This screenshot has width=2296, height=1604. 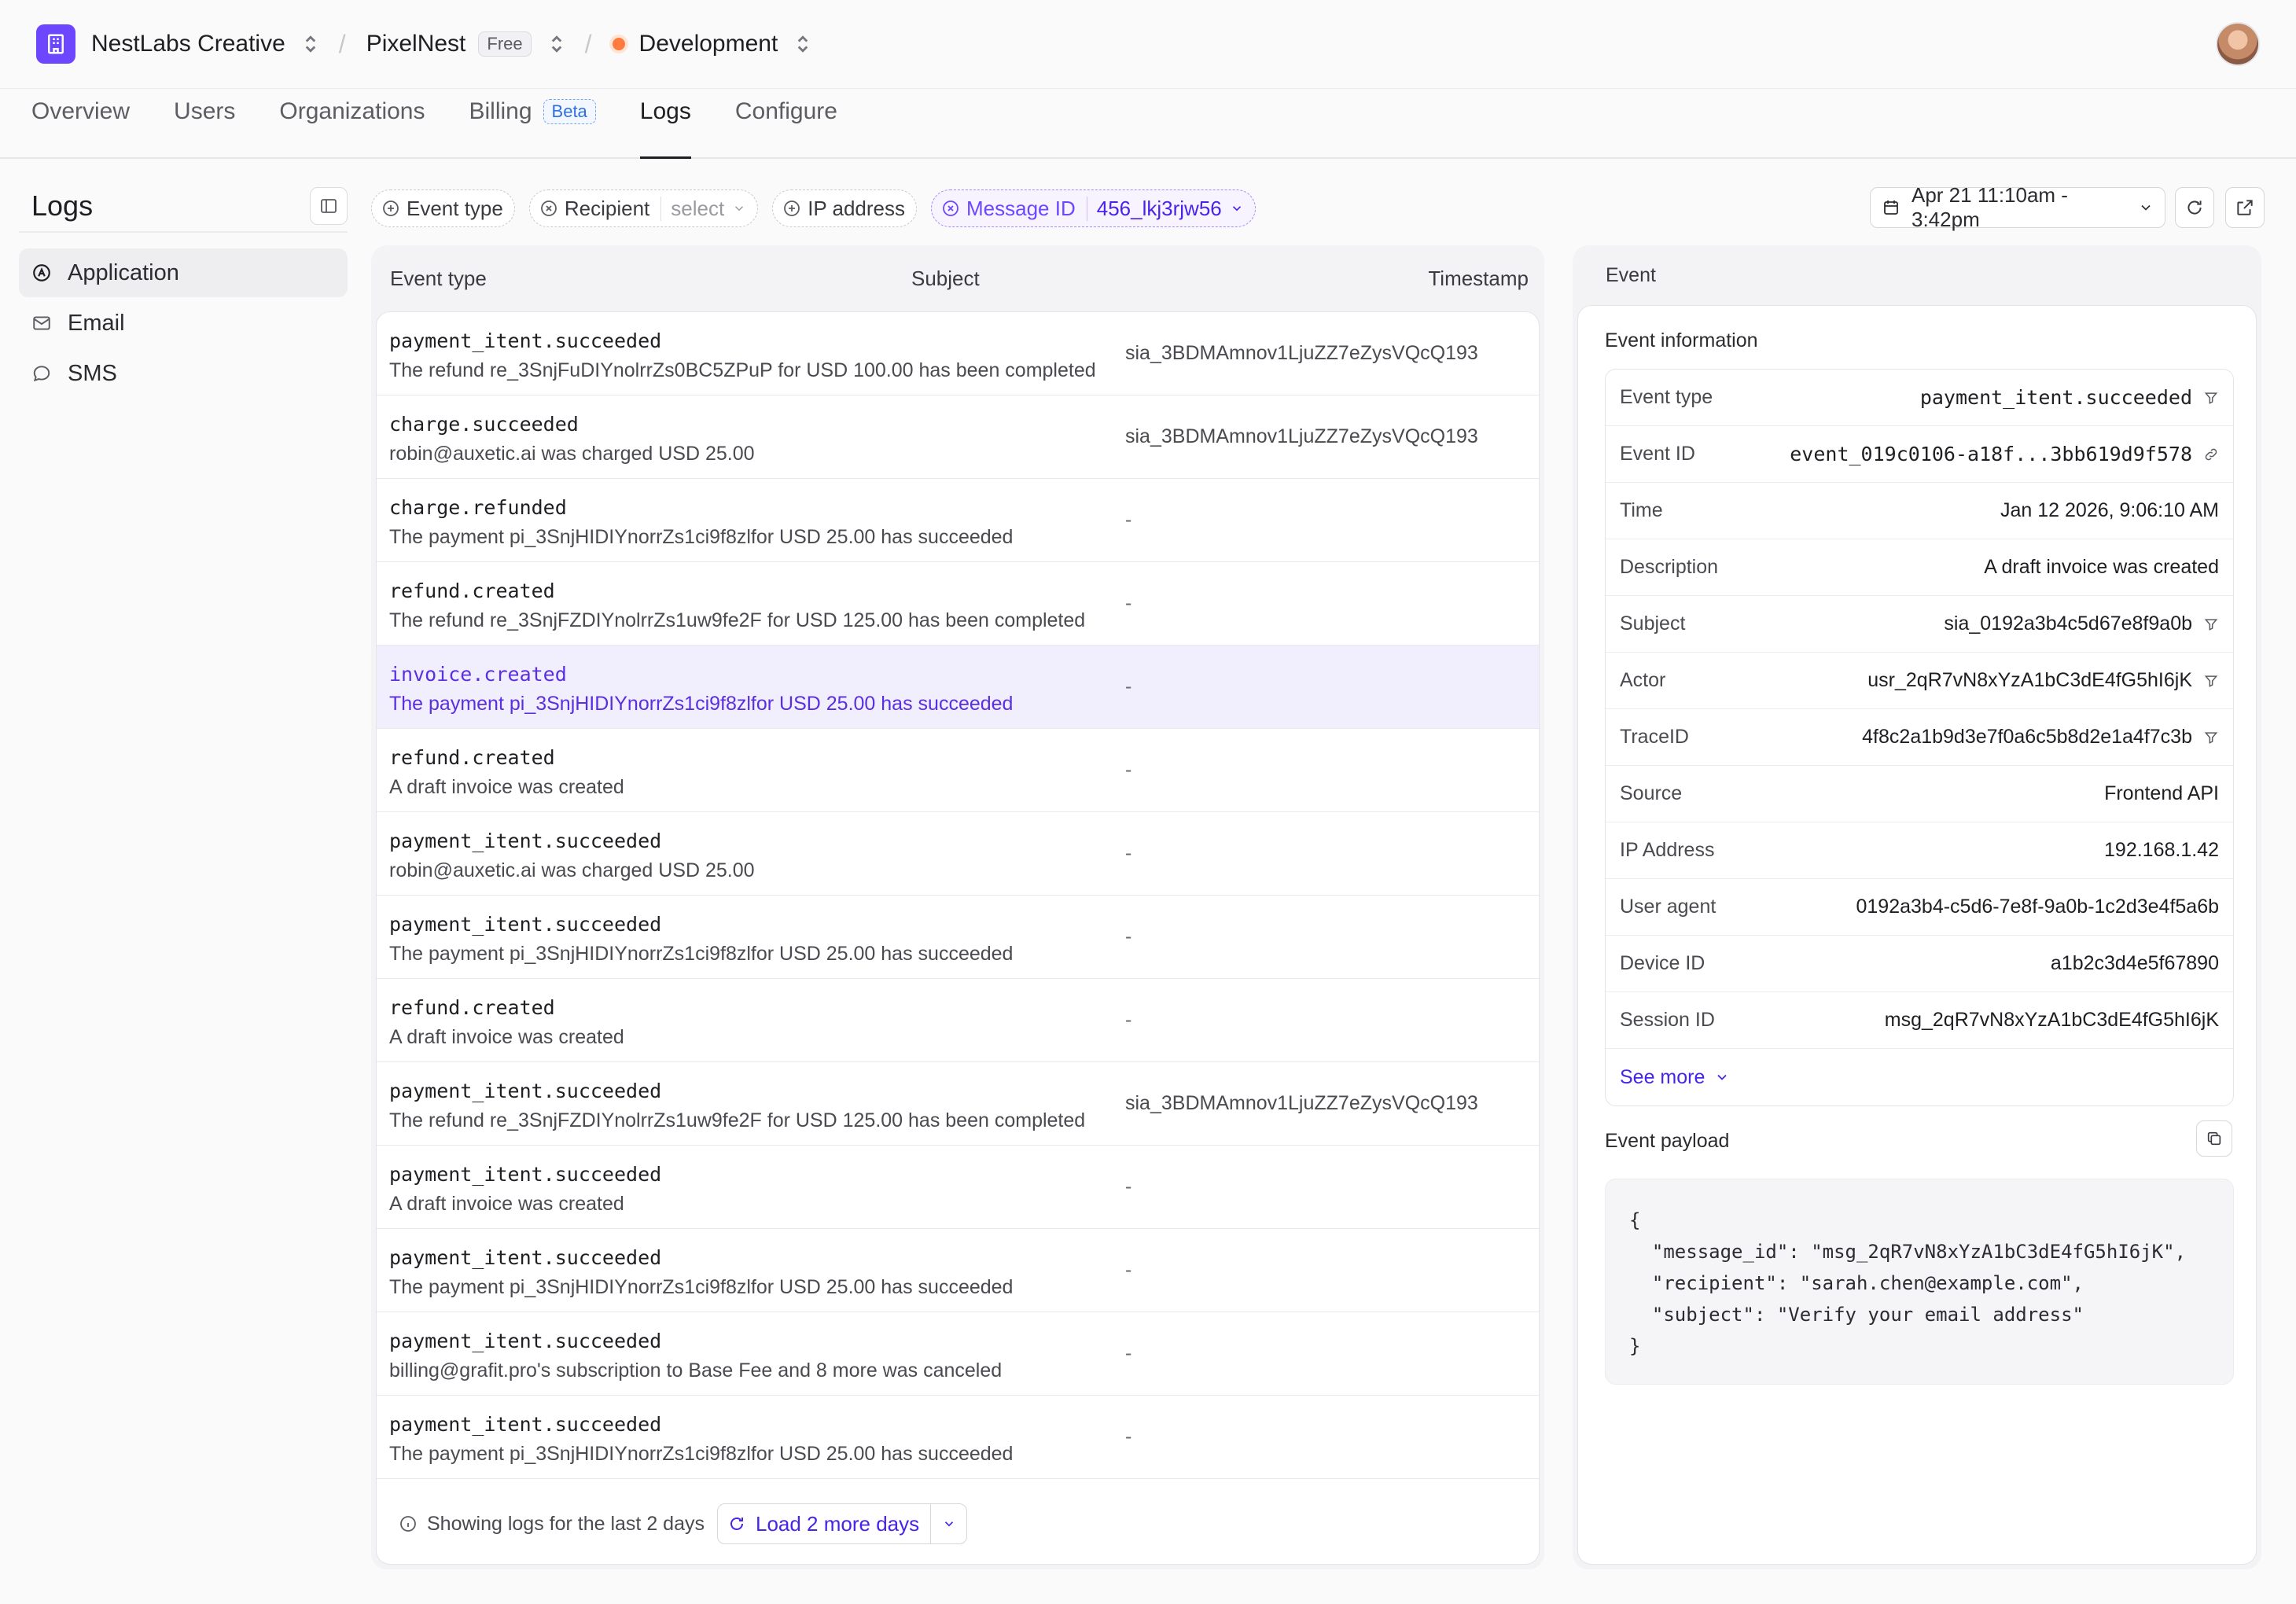 I want to click on subject-value: sia_0192a3b4c5d67e8f9a0b, so click(x=2068, y=624).